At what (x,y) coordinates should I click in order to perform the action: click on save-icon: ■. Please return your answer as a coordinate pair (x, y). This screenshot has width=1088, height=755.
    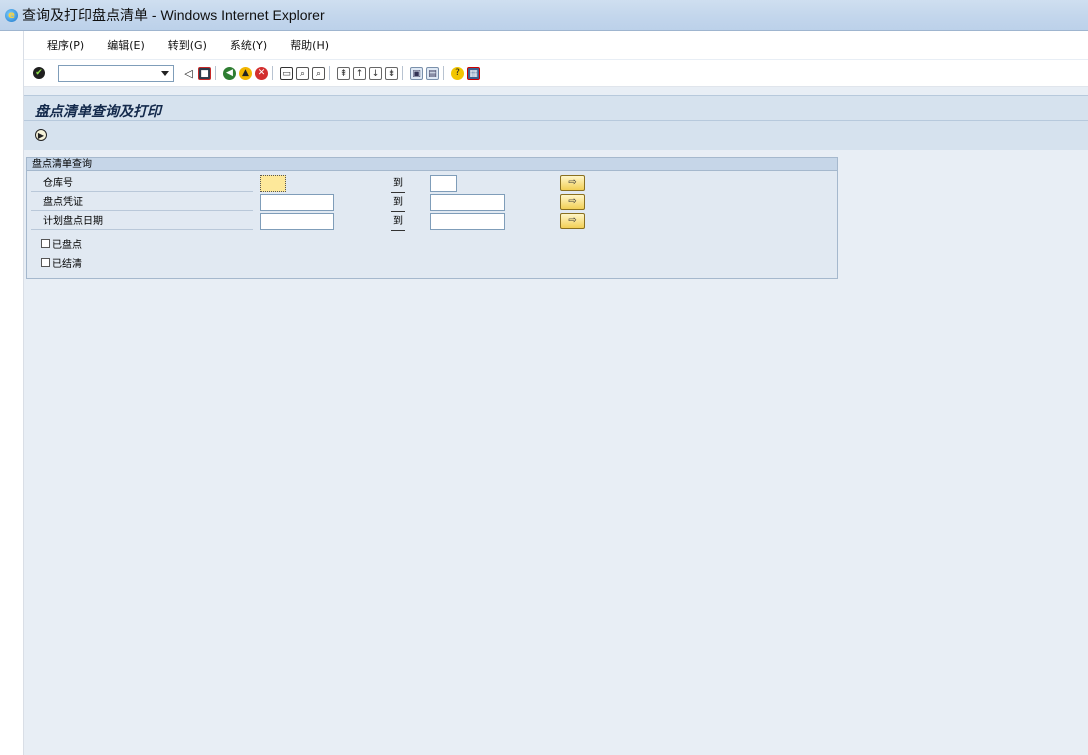
    Looking at the image, I should click on (204, 73).